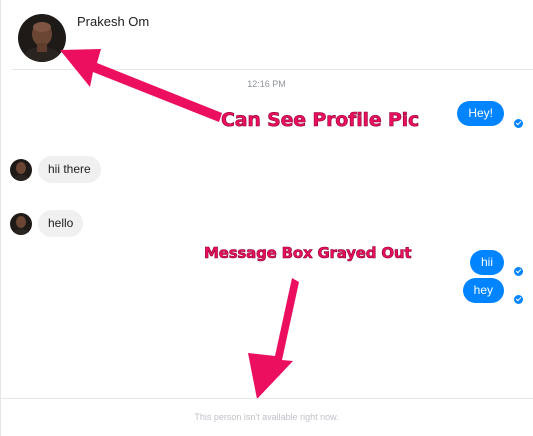 This screenshot has width=533, height=436. What do you see at coordinates (141, 85) in the screenshot?
I see `arrow-profile-icon` at bounding box center [141, 85].